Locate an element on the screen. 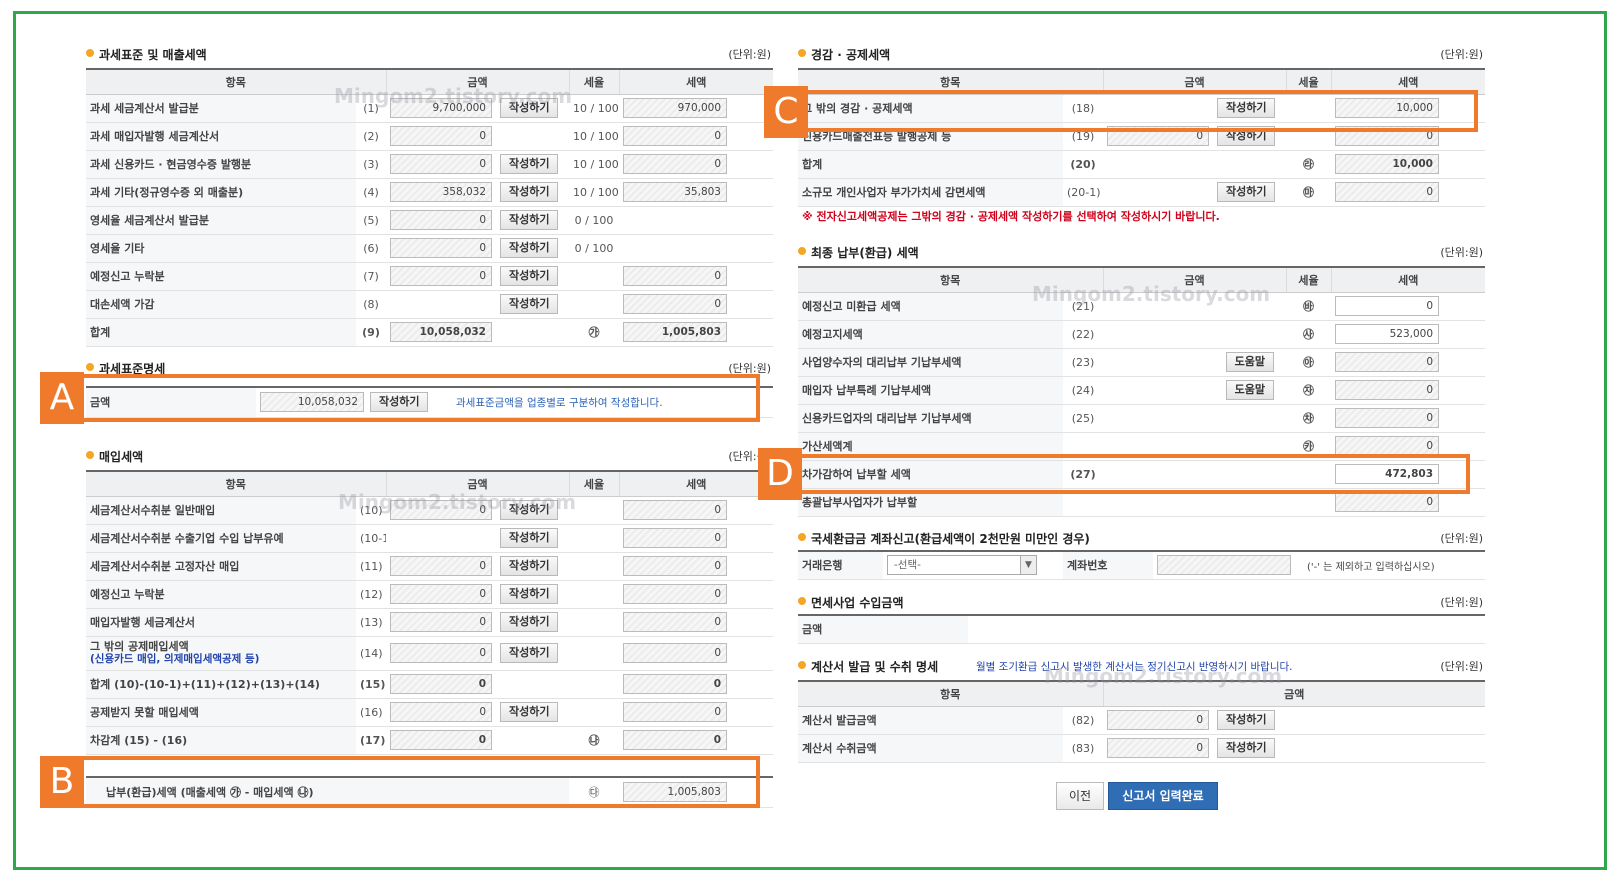  row-number: (14) is located at coordinates (371, 653).